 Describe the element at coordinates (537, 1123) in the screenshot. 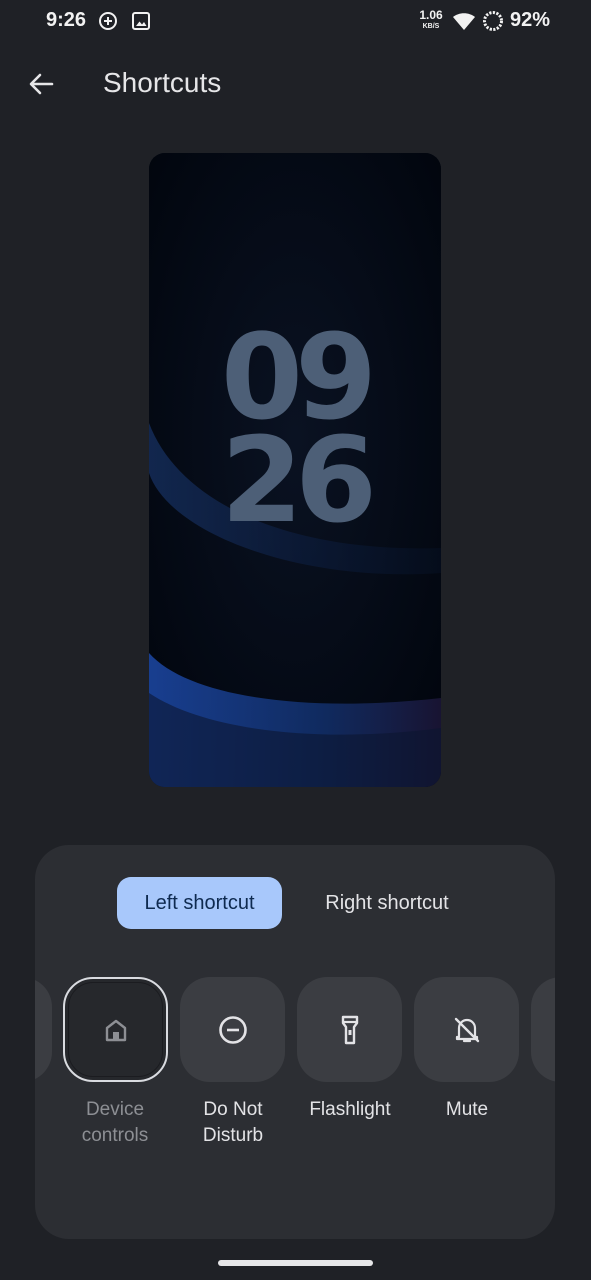

I see `shortcut-label-partial-right: G s` at that location.